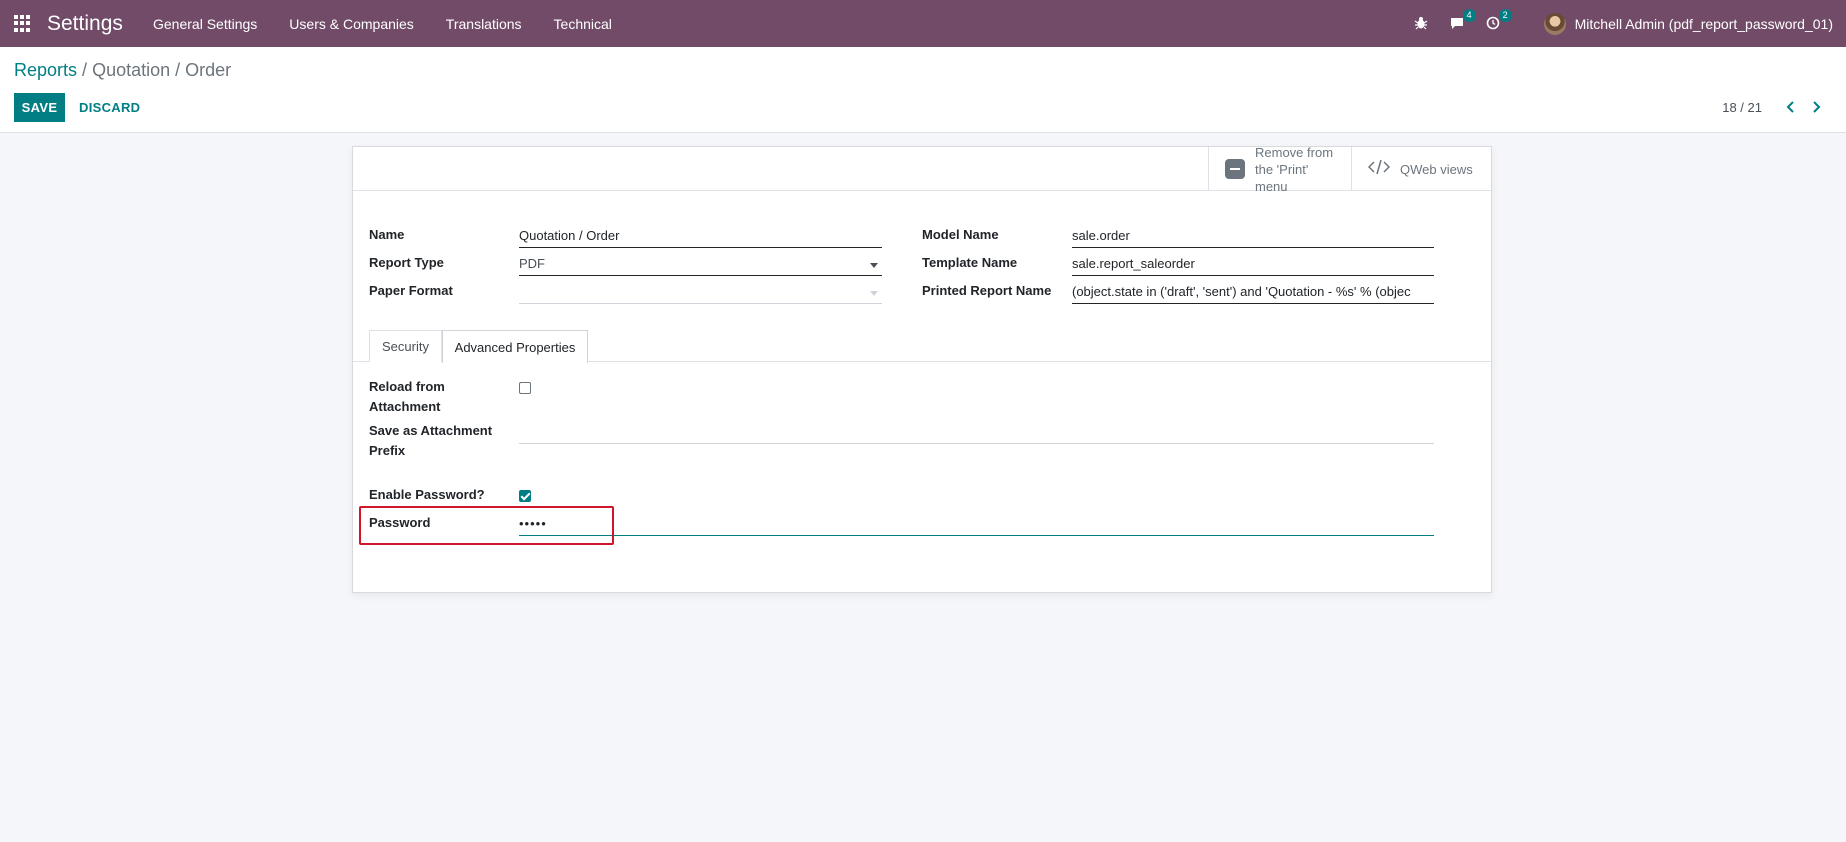  What do you see at coordinates (45, 70) in the screenshot?
I see `breadcrumb-reports: Reports` at bounding box center [45, 70].